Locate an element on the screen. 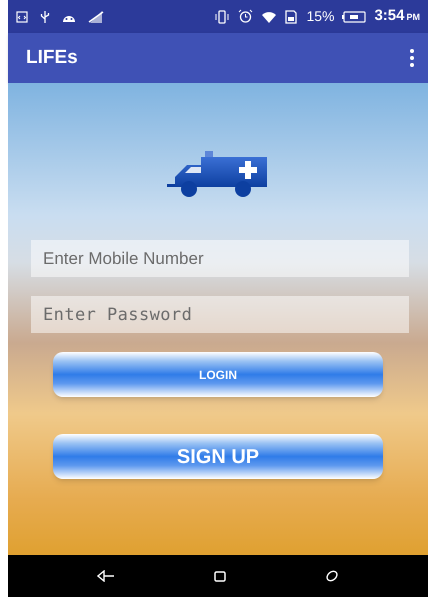 The height and width of the screenshot is (597, 428). mobile-number-field: Enter Mobile Number is located at coordinates (220, 258).